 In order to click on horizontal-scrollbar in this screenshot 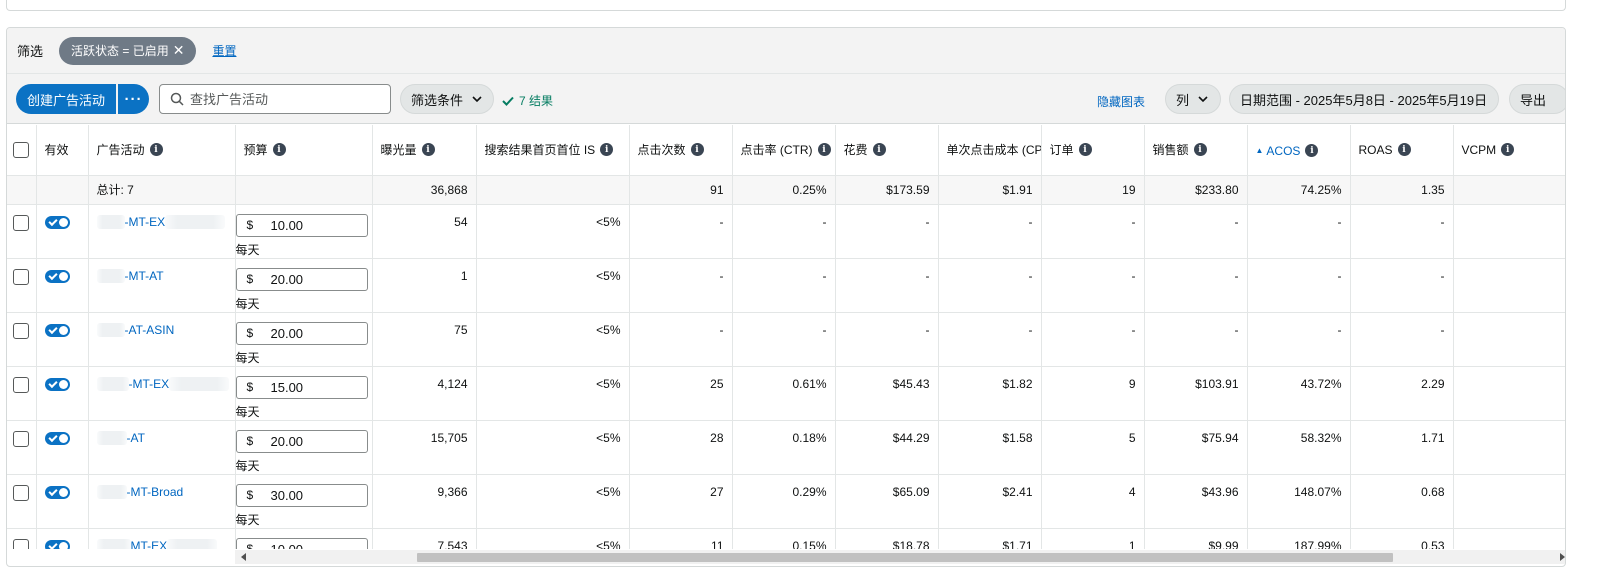, I will do `click(900, 557)`.